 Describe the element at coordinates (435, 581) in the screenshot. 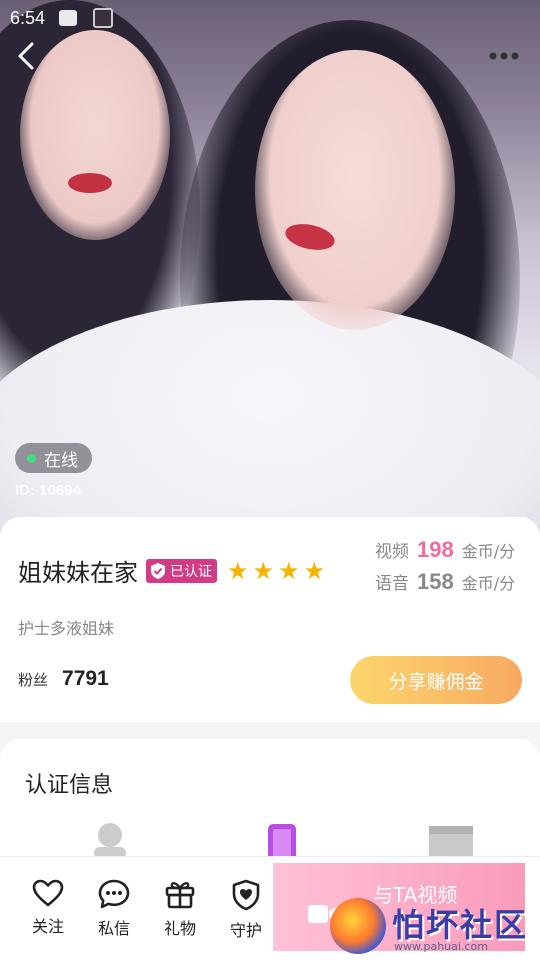

I see `voice-price-value: 158` at that location.